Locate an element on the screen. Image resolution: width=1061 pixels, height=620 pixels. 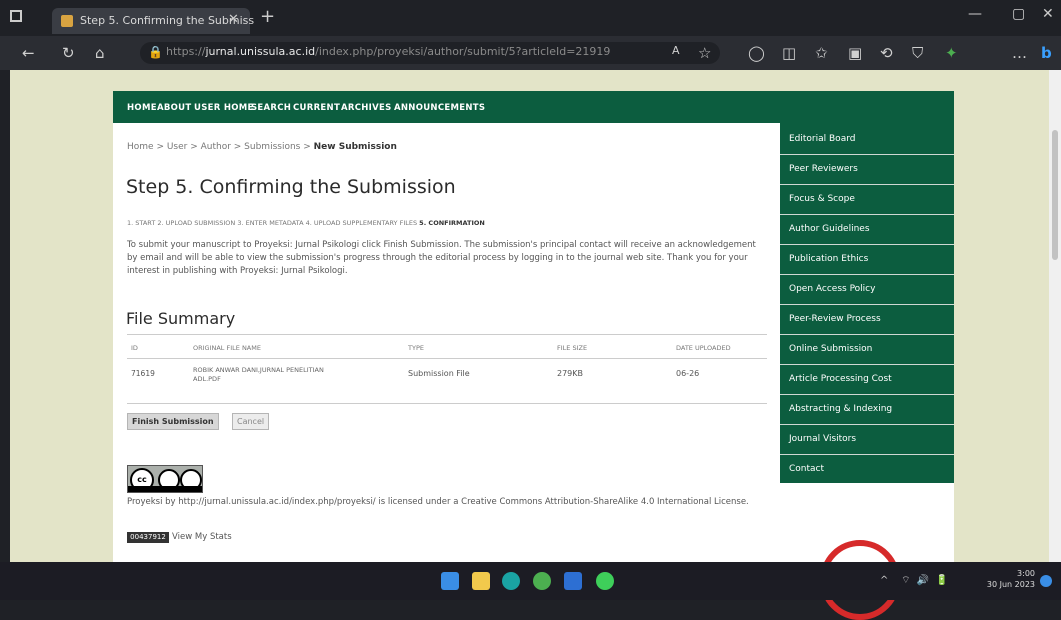
nav-about: ABOUT is located at coordinates (174, 108).